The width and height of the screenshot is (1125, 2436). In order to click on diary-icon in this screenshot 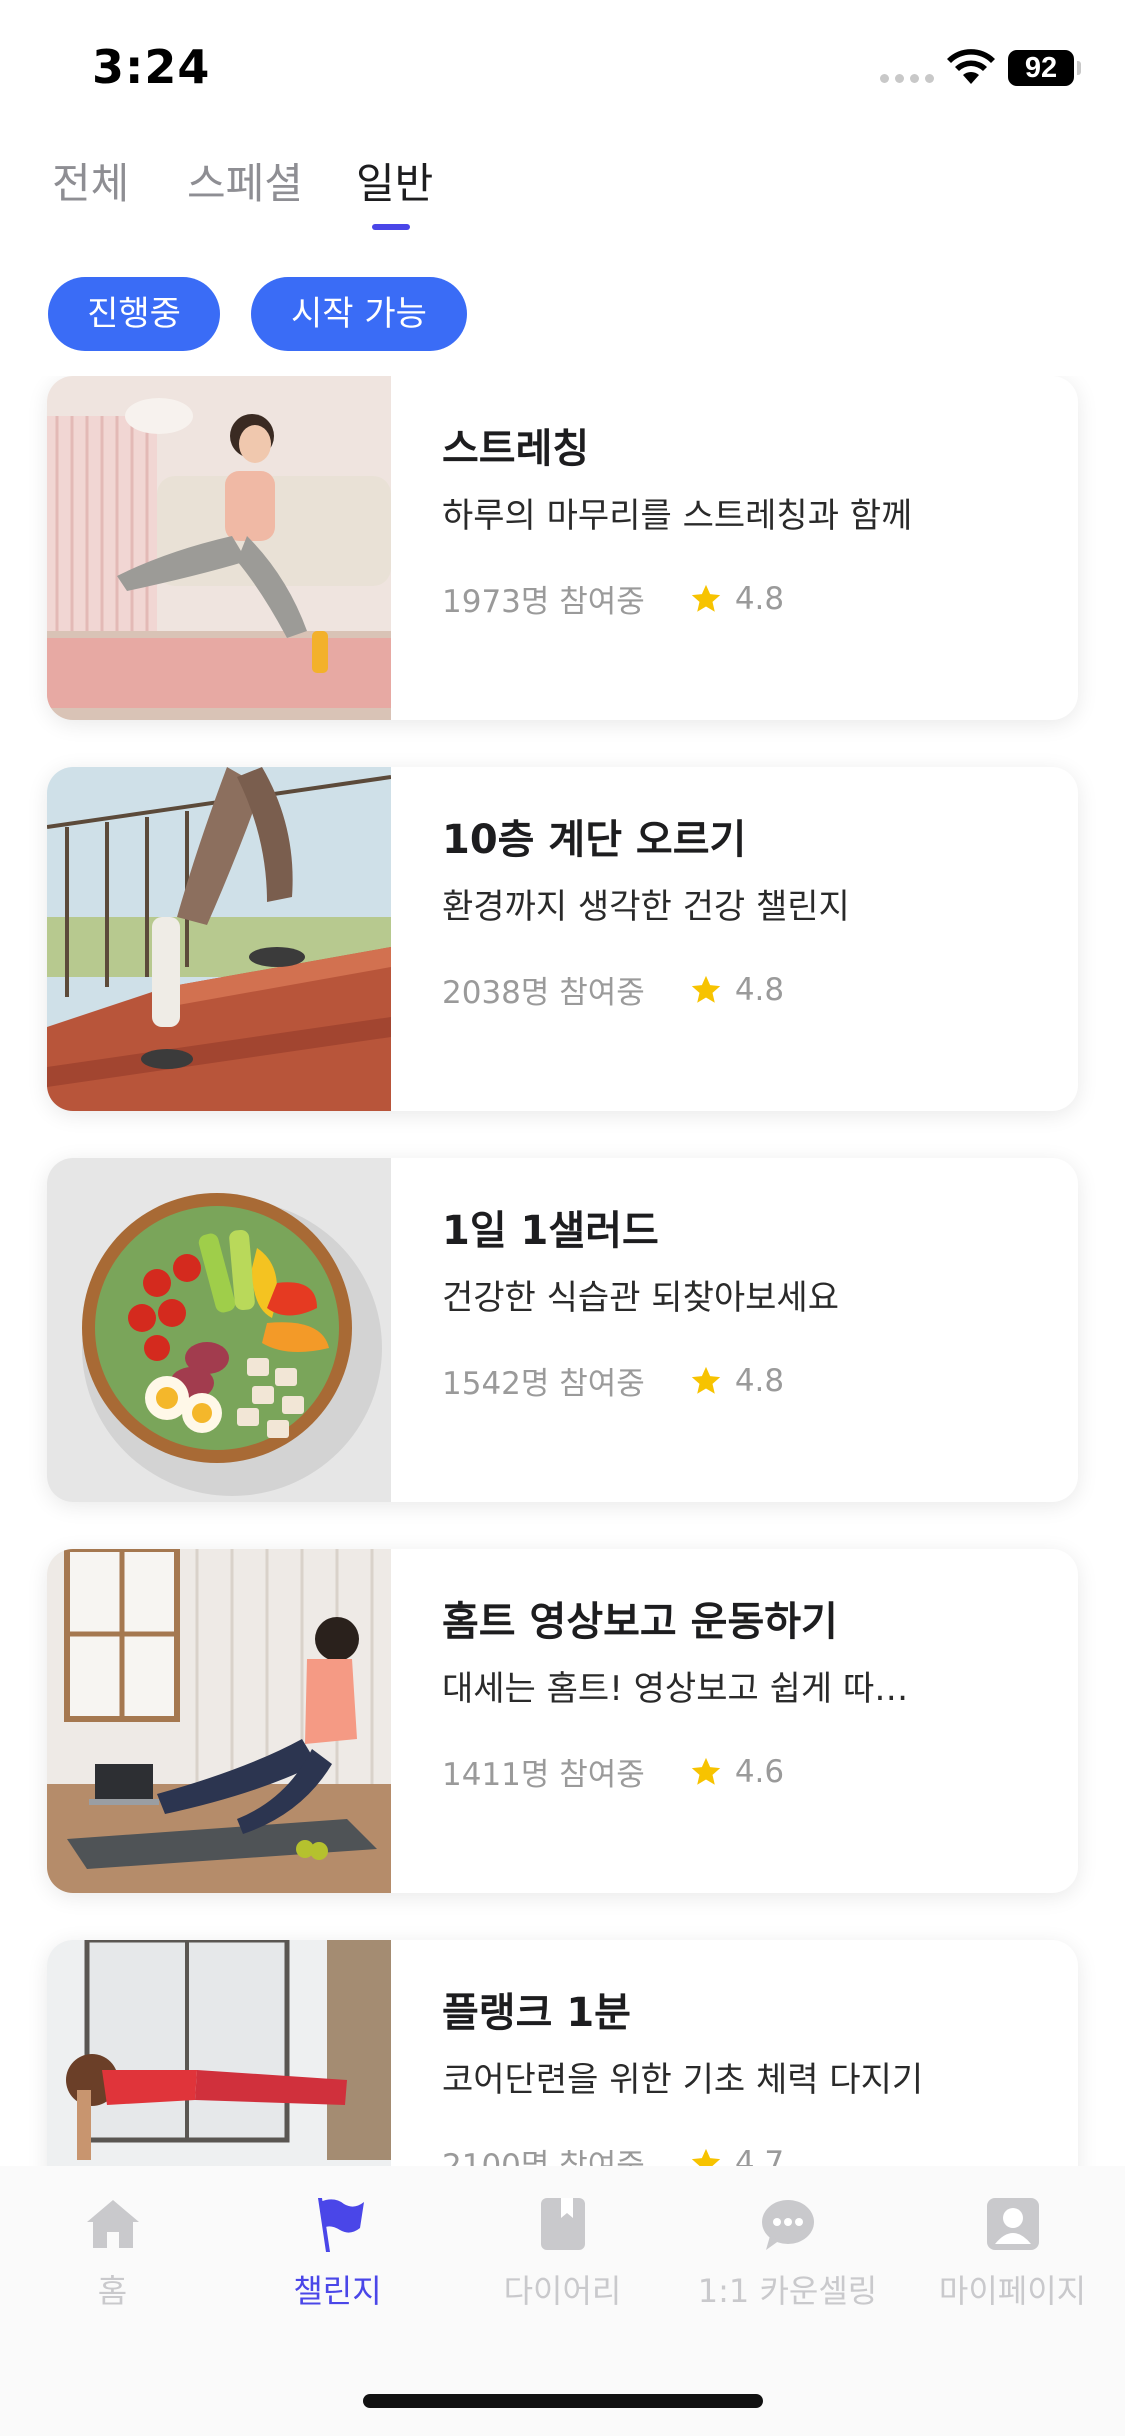, I will do `click(562, 2224)`.